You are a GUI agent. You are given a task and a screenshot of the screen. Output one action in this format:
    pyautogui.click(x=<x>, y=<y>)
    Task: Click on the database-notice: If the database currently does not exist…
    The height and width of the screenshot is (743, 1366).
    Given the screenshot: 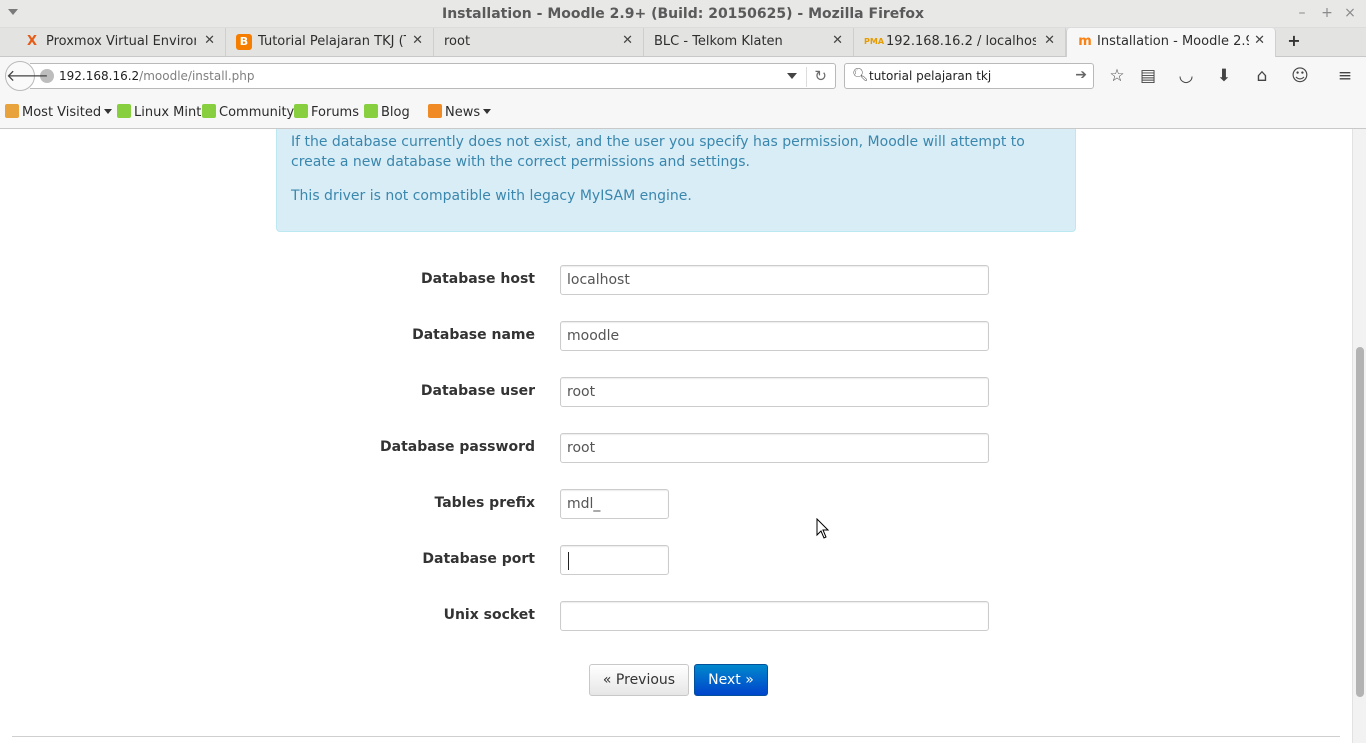 What is the action you would take?
    pyautogui.click(x=676, y=180)
    